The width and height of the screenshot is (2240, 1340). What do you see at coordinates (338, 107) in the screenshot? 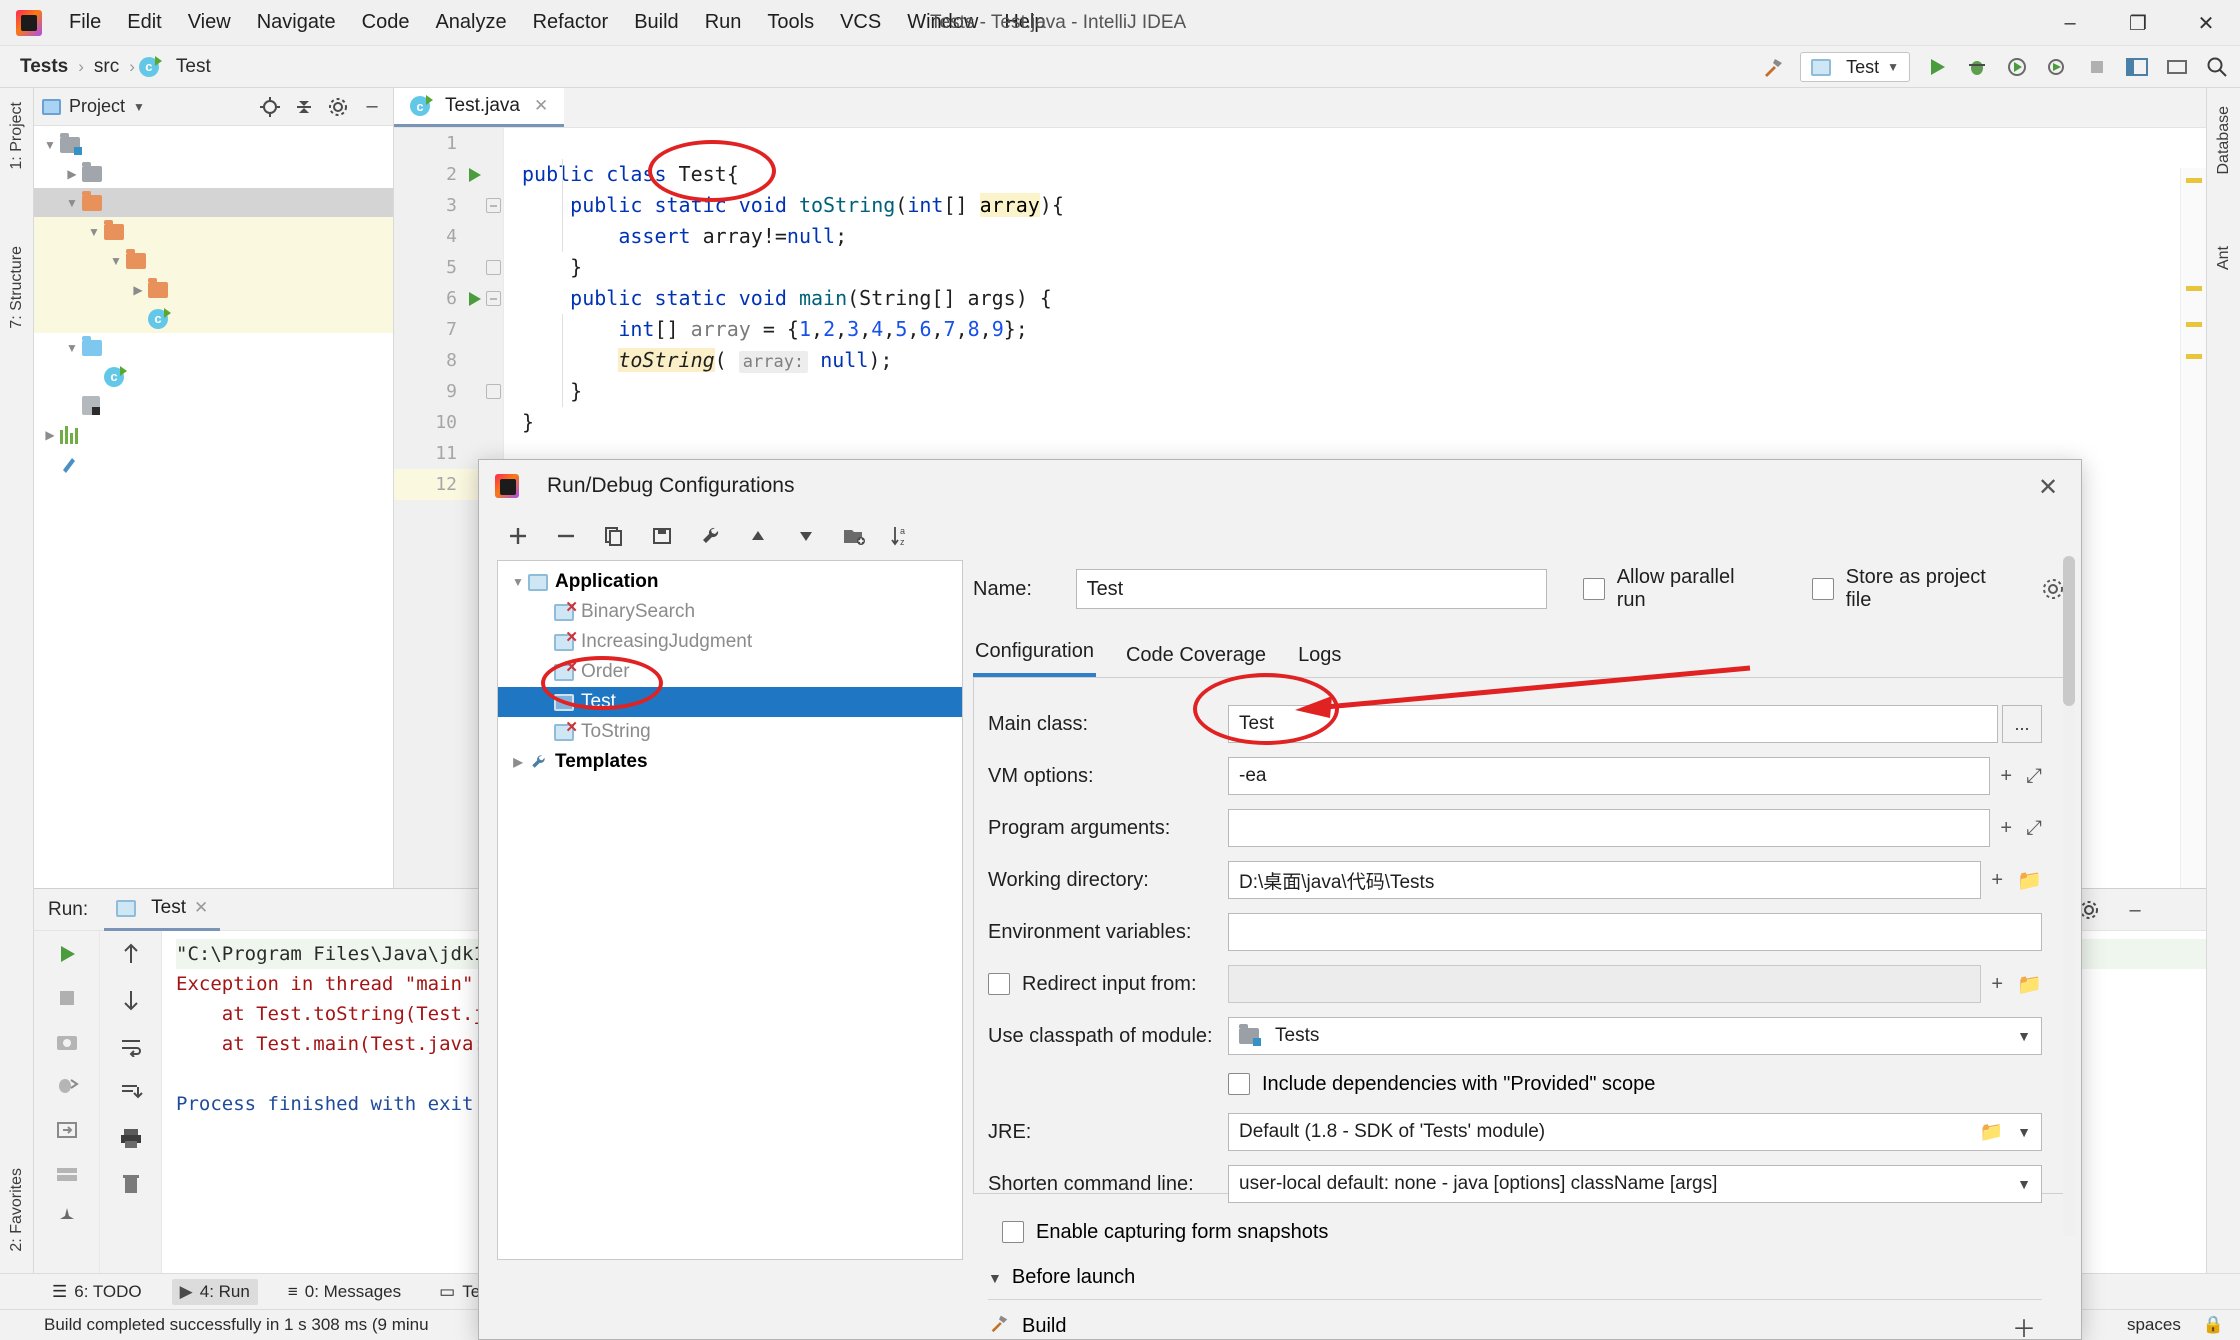
I see `settings-gear-icon` at bounding box center [338, 107].